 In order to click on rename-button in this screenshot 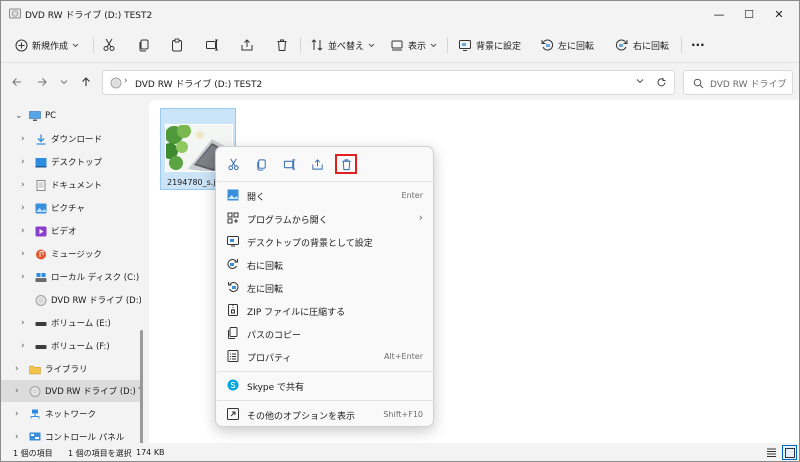, I will do `click(212, 45)`.